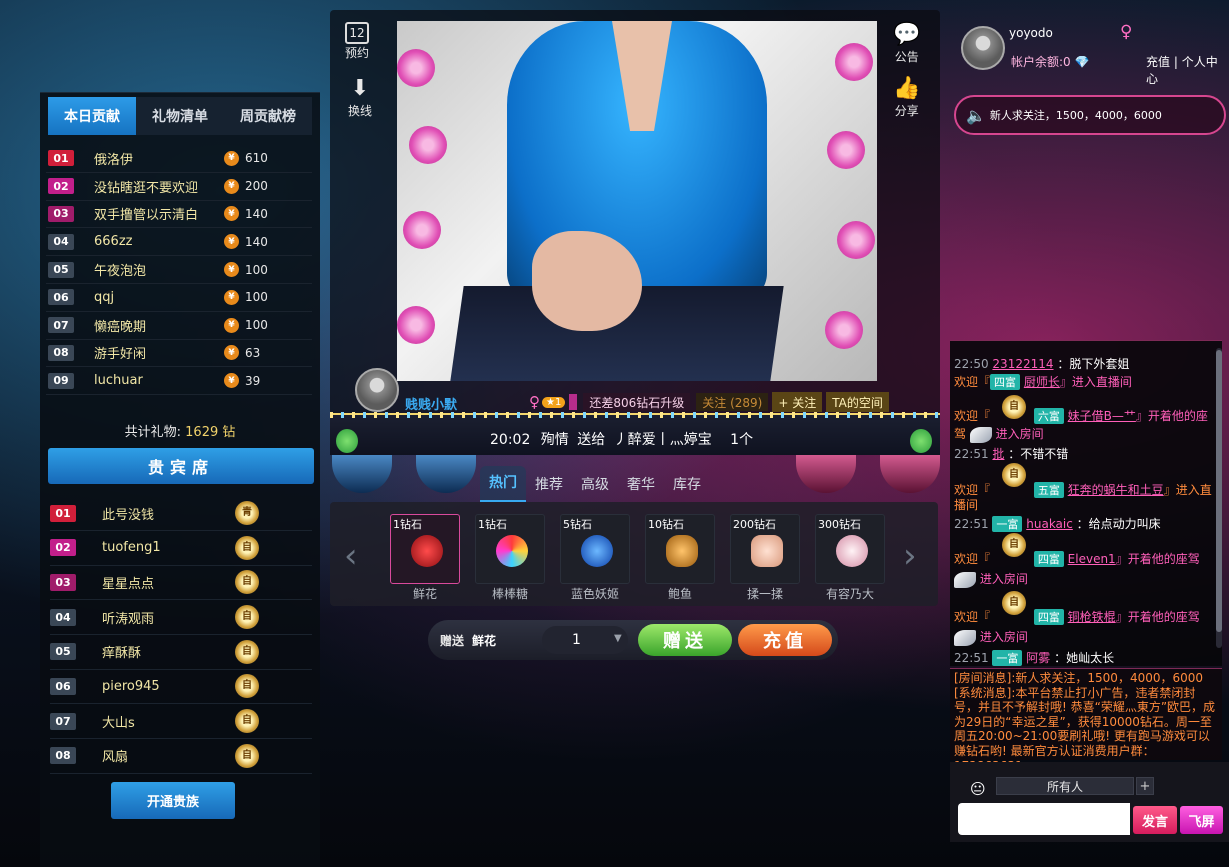 This screenshot has width=1229, height=867. I want to click on gift-category-tabs: 热门 推荐 高级 奢华 库存, so click(595, 484).